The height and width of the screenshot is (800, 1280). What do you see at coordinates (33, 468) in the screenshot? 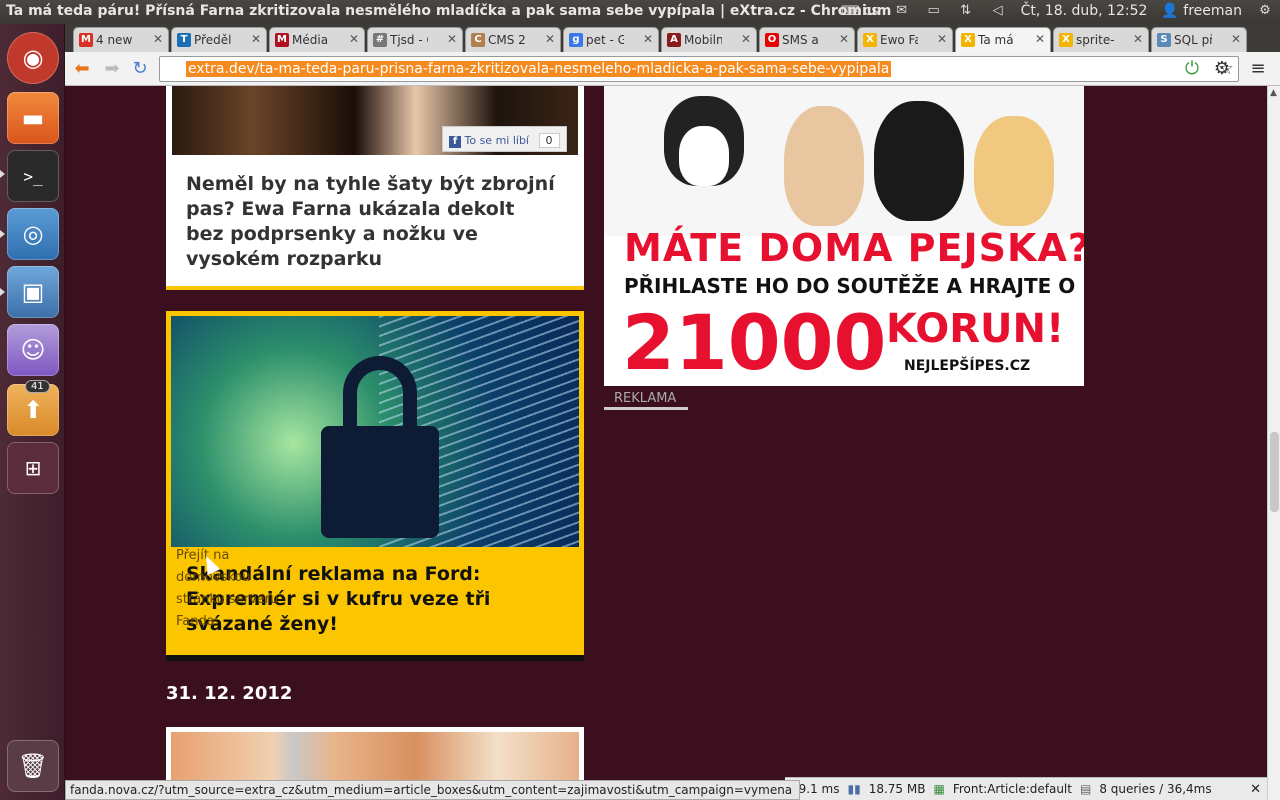
I see `workspace-switcher-icon: ⊞` at bounding box center [33, 468].